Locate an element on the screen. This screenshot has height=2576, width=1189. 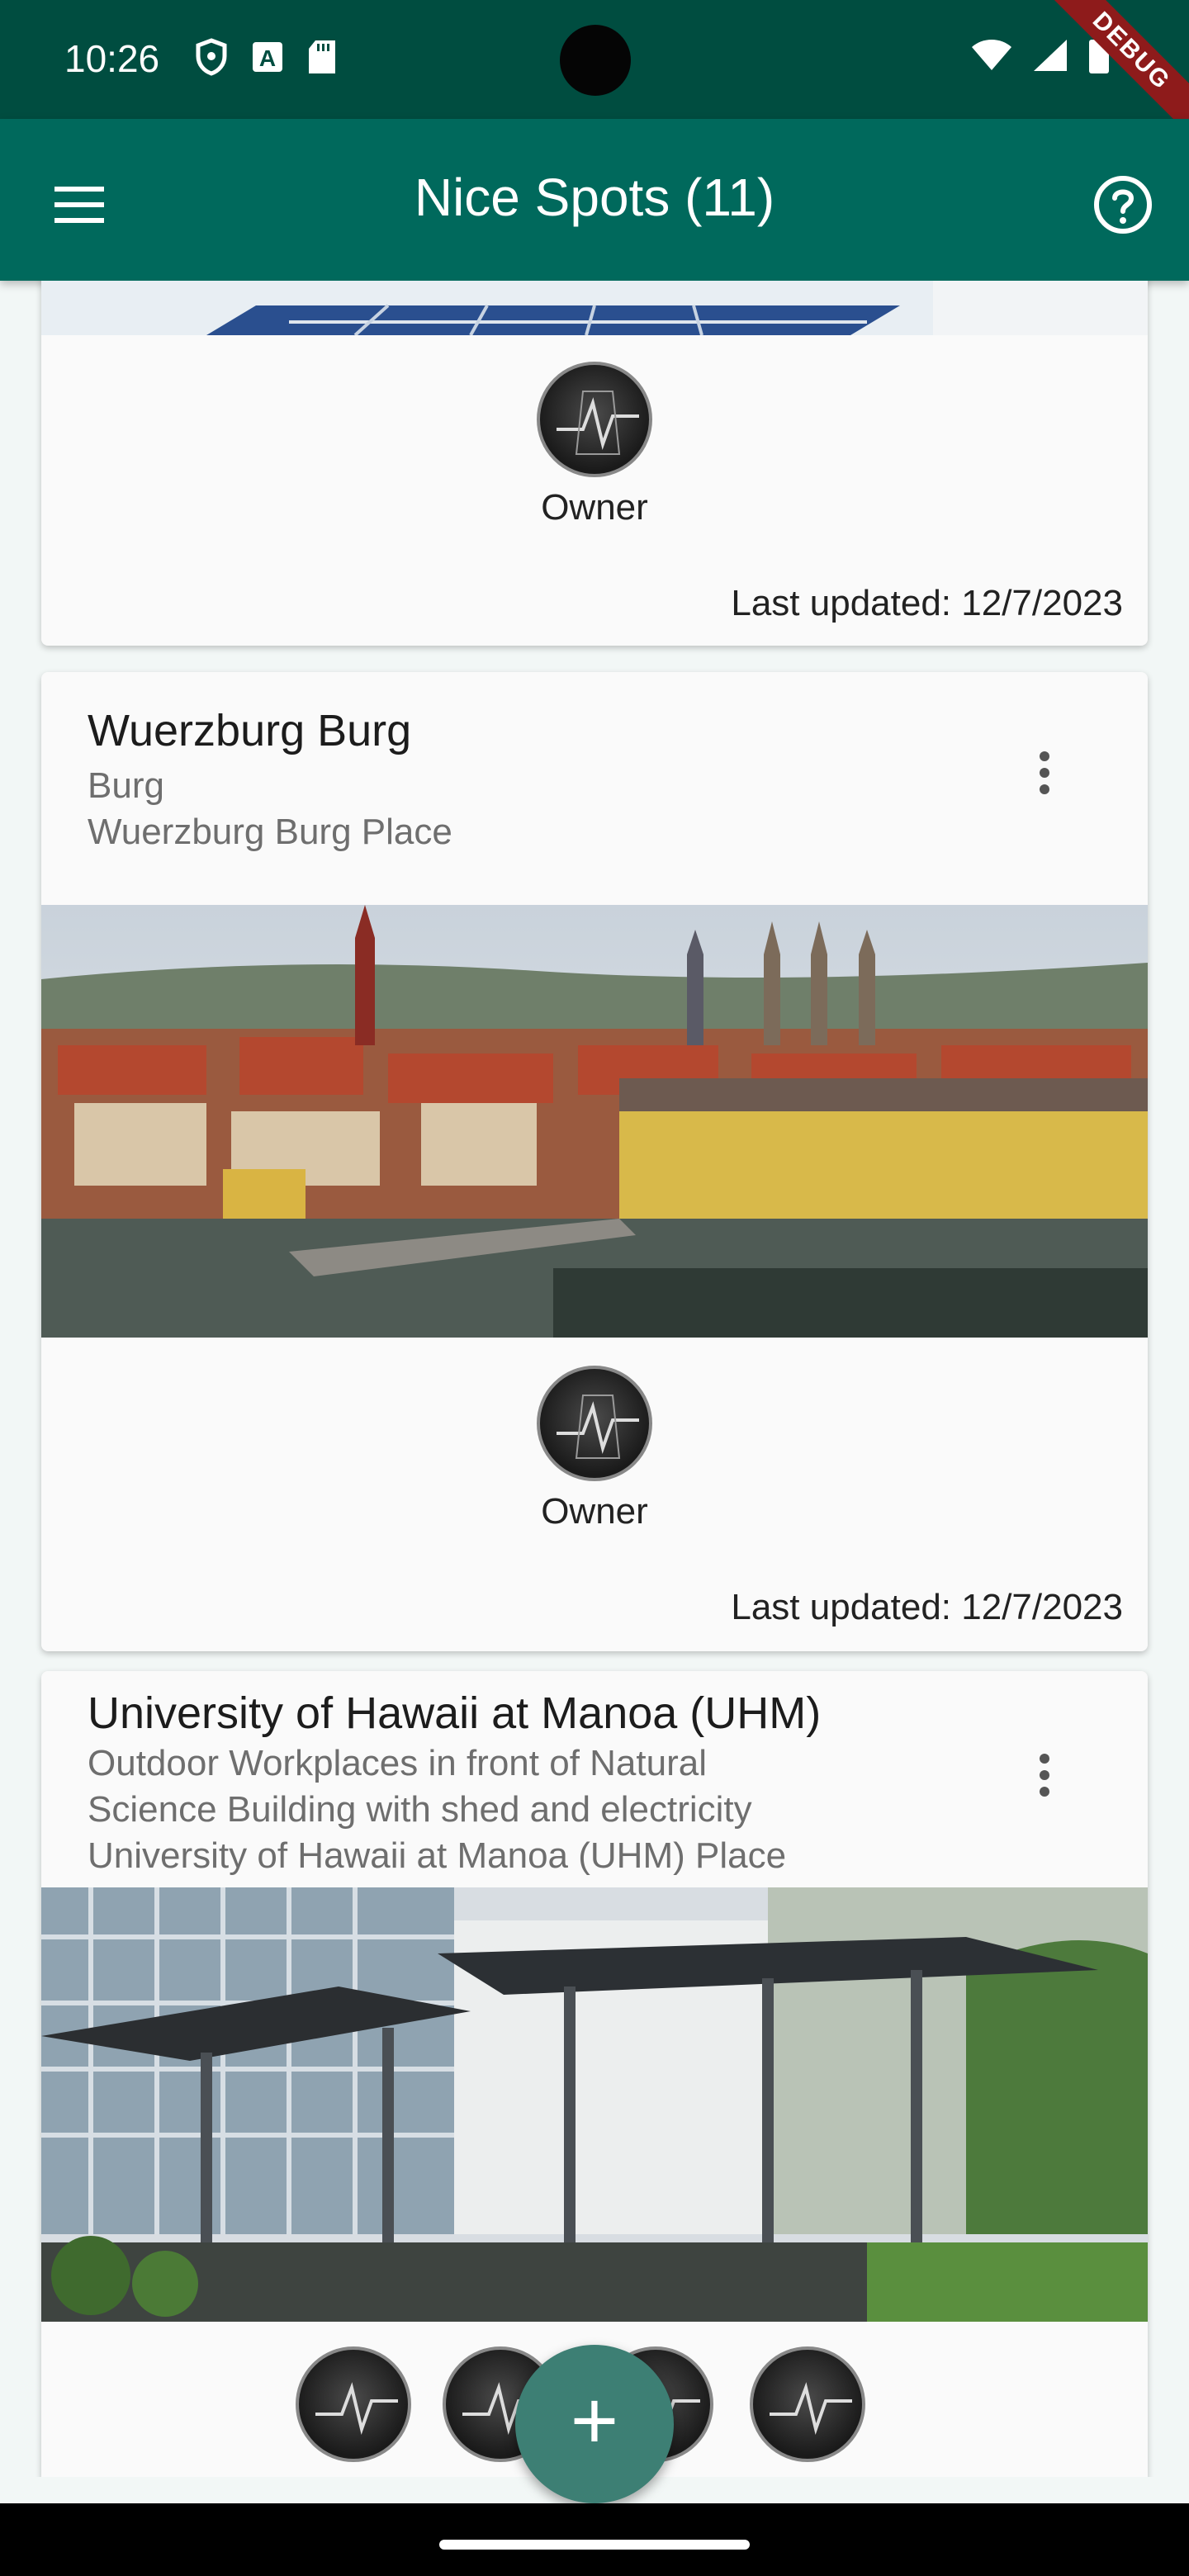
status-icons-left: A is located at coordinates (266, 57).